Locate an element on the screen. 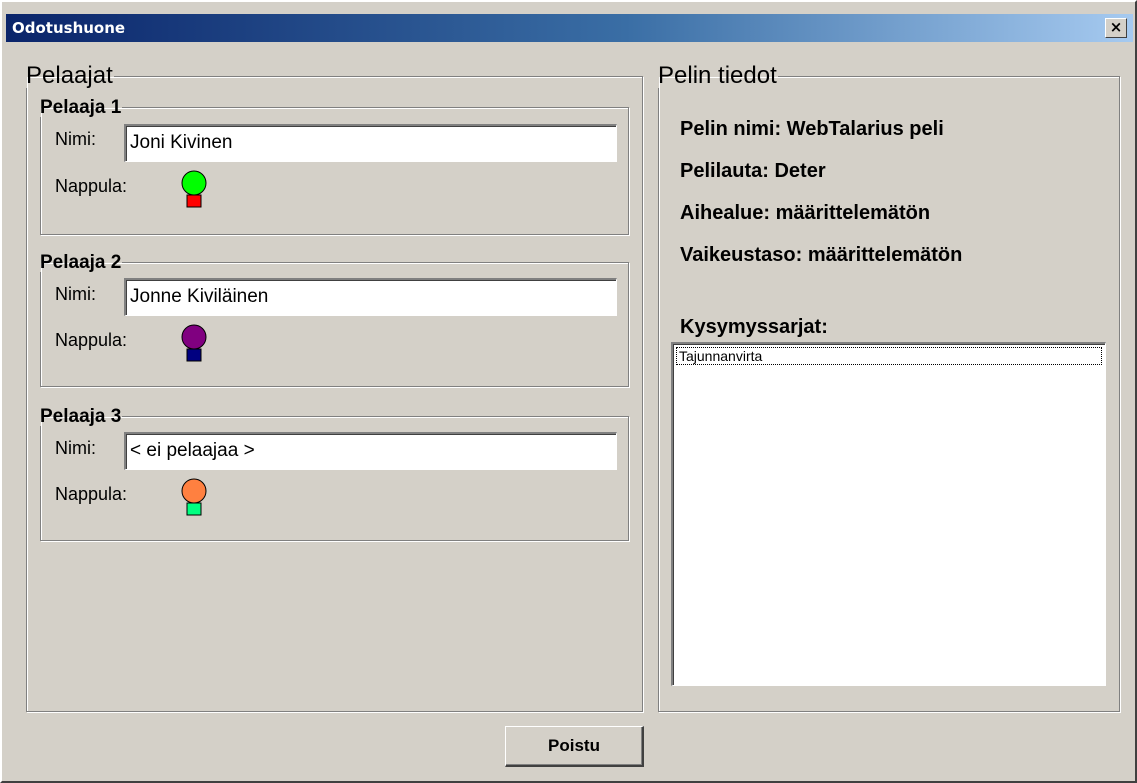  player-3-group: Pelaaja 3 is located at coordinates (334, 474).